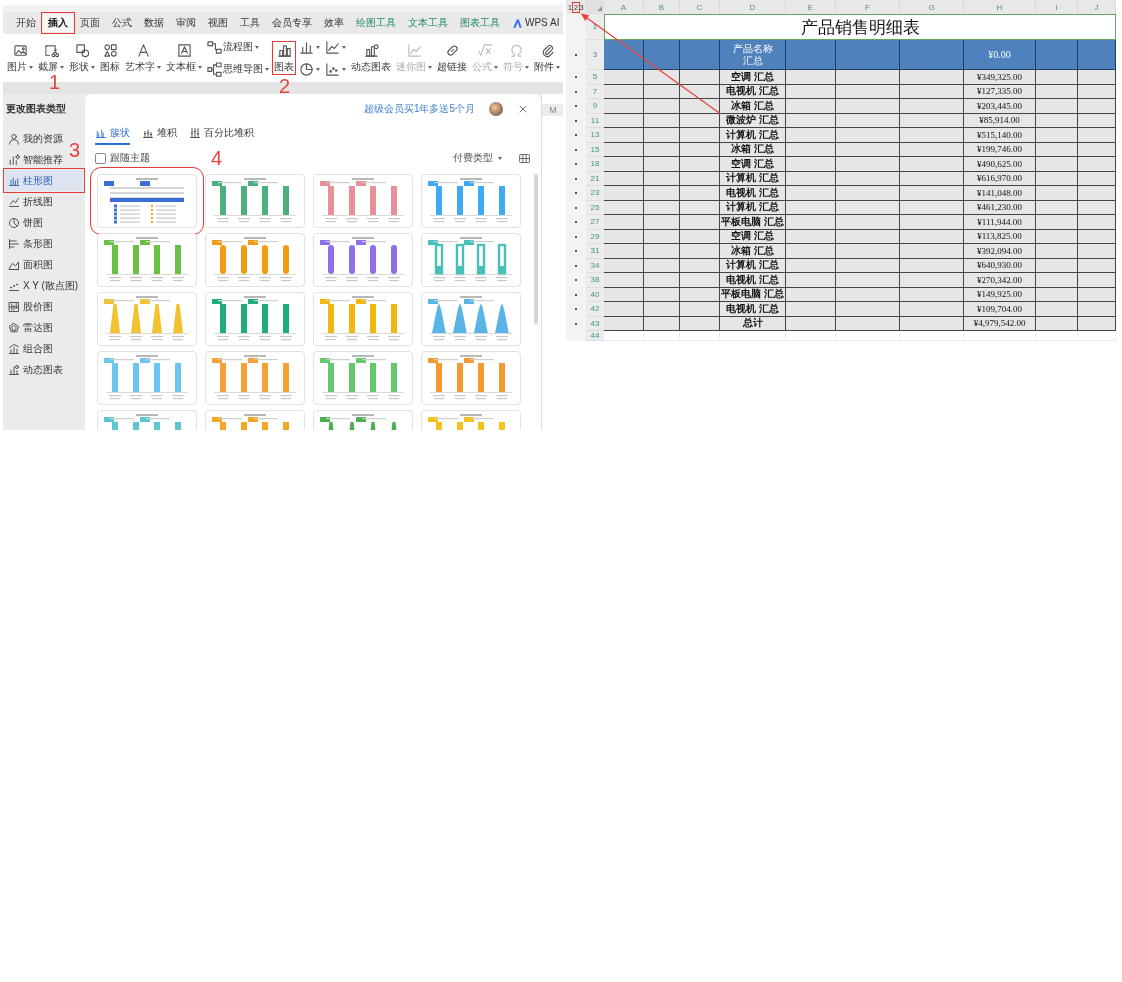  I want to click on ribbon-tab: 开始, so click(26, 23).